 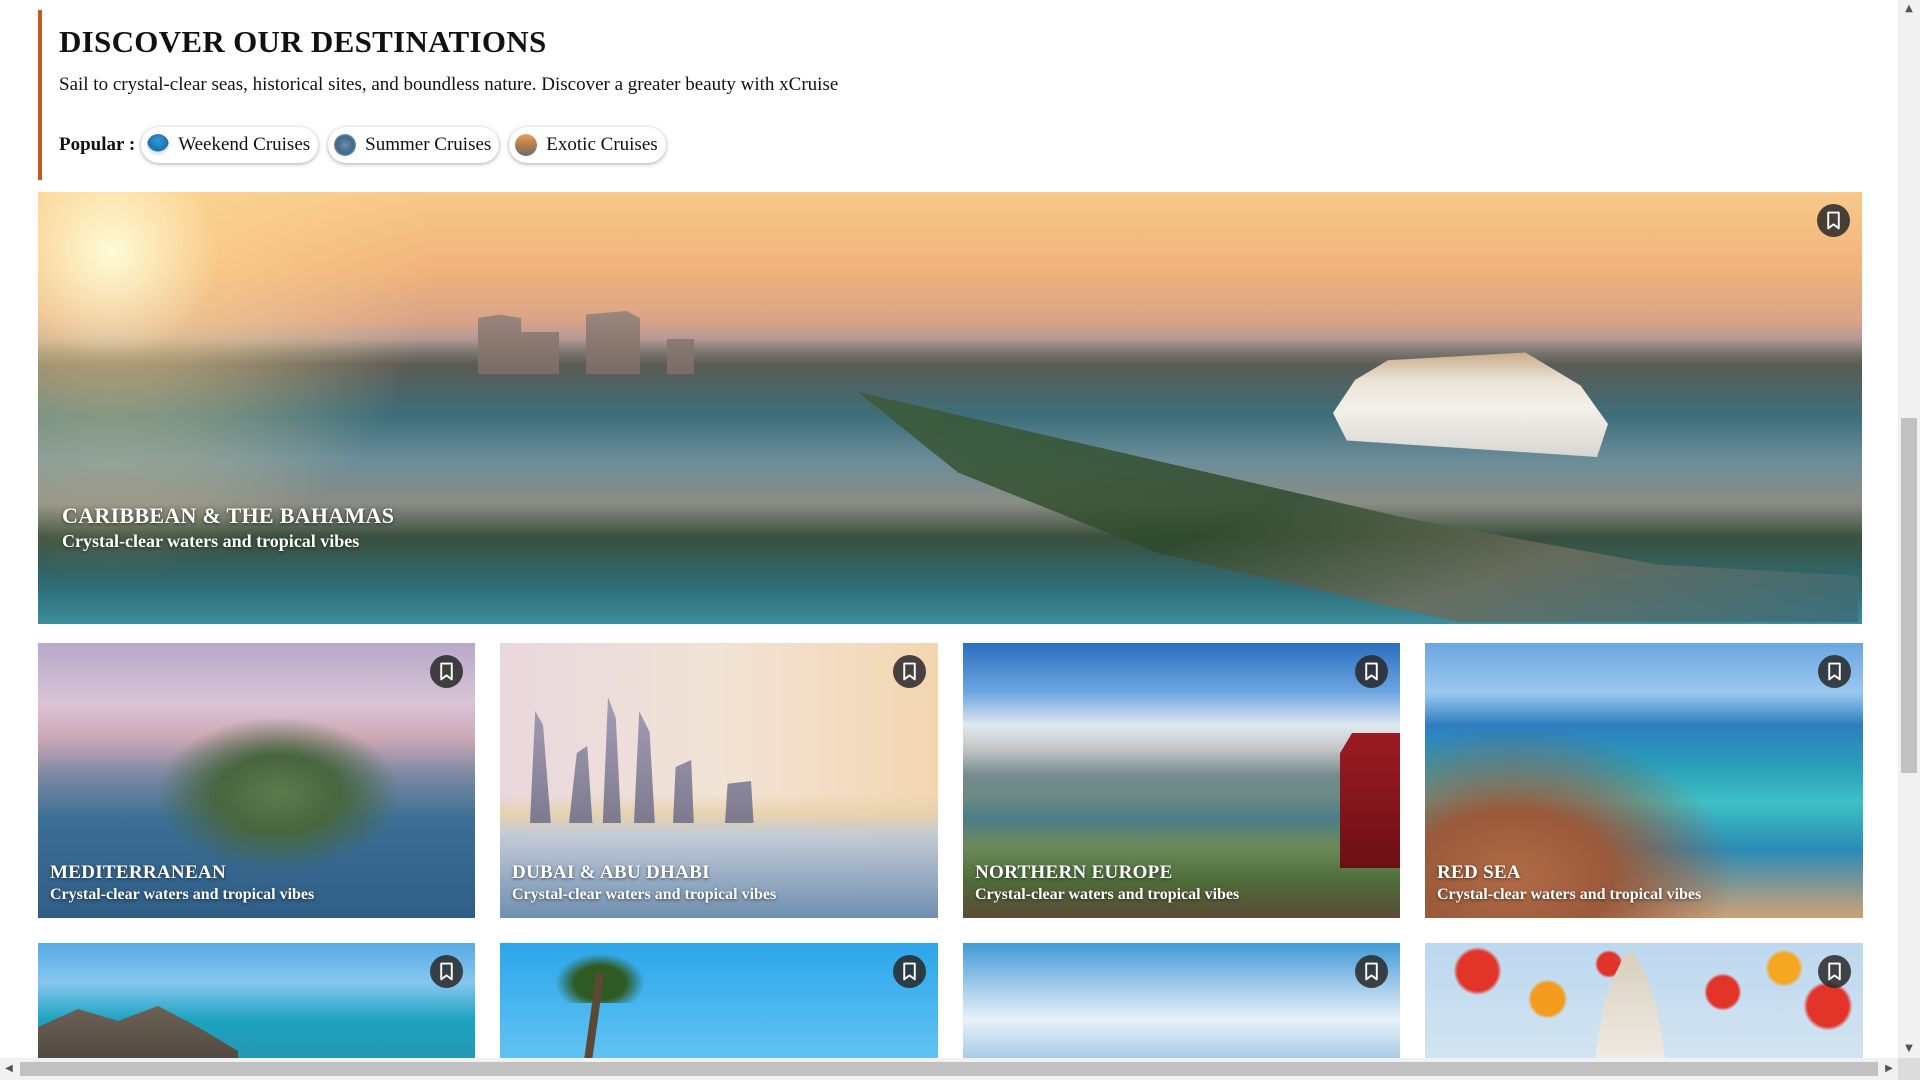 What do you see at coordinates (1889, 1069) in the screenshot?
I see `scroll-right-arrow-icon: ▶` at bounding box center [1889, 1069].